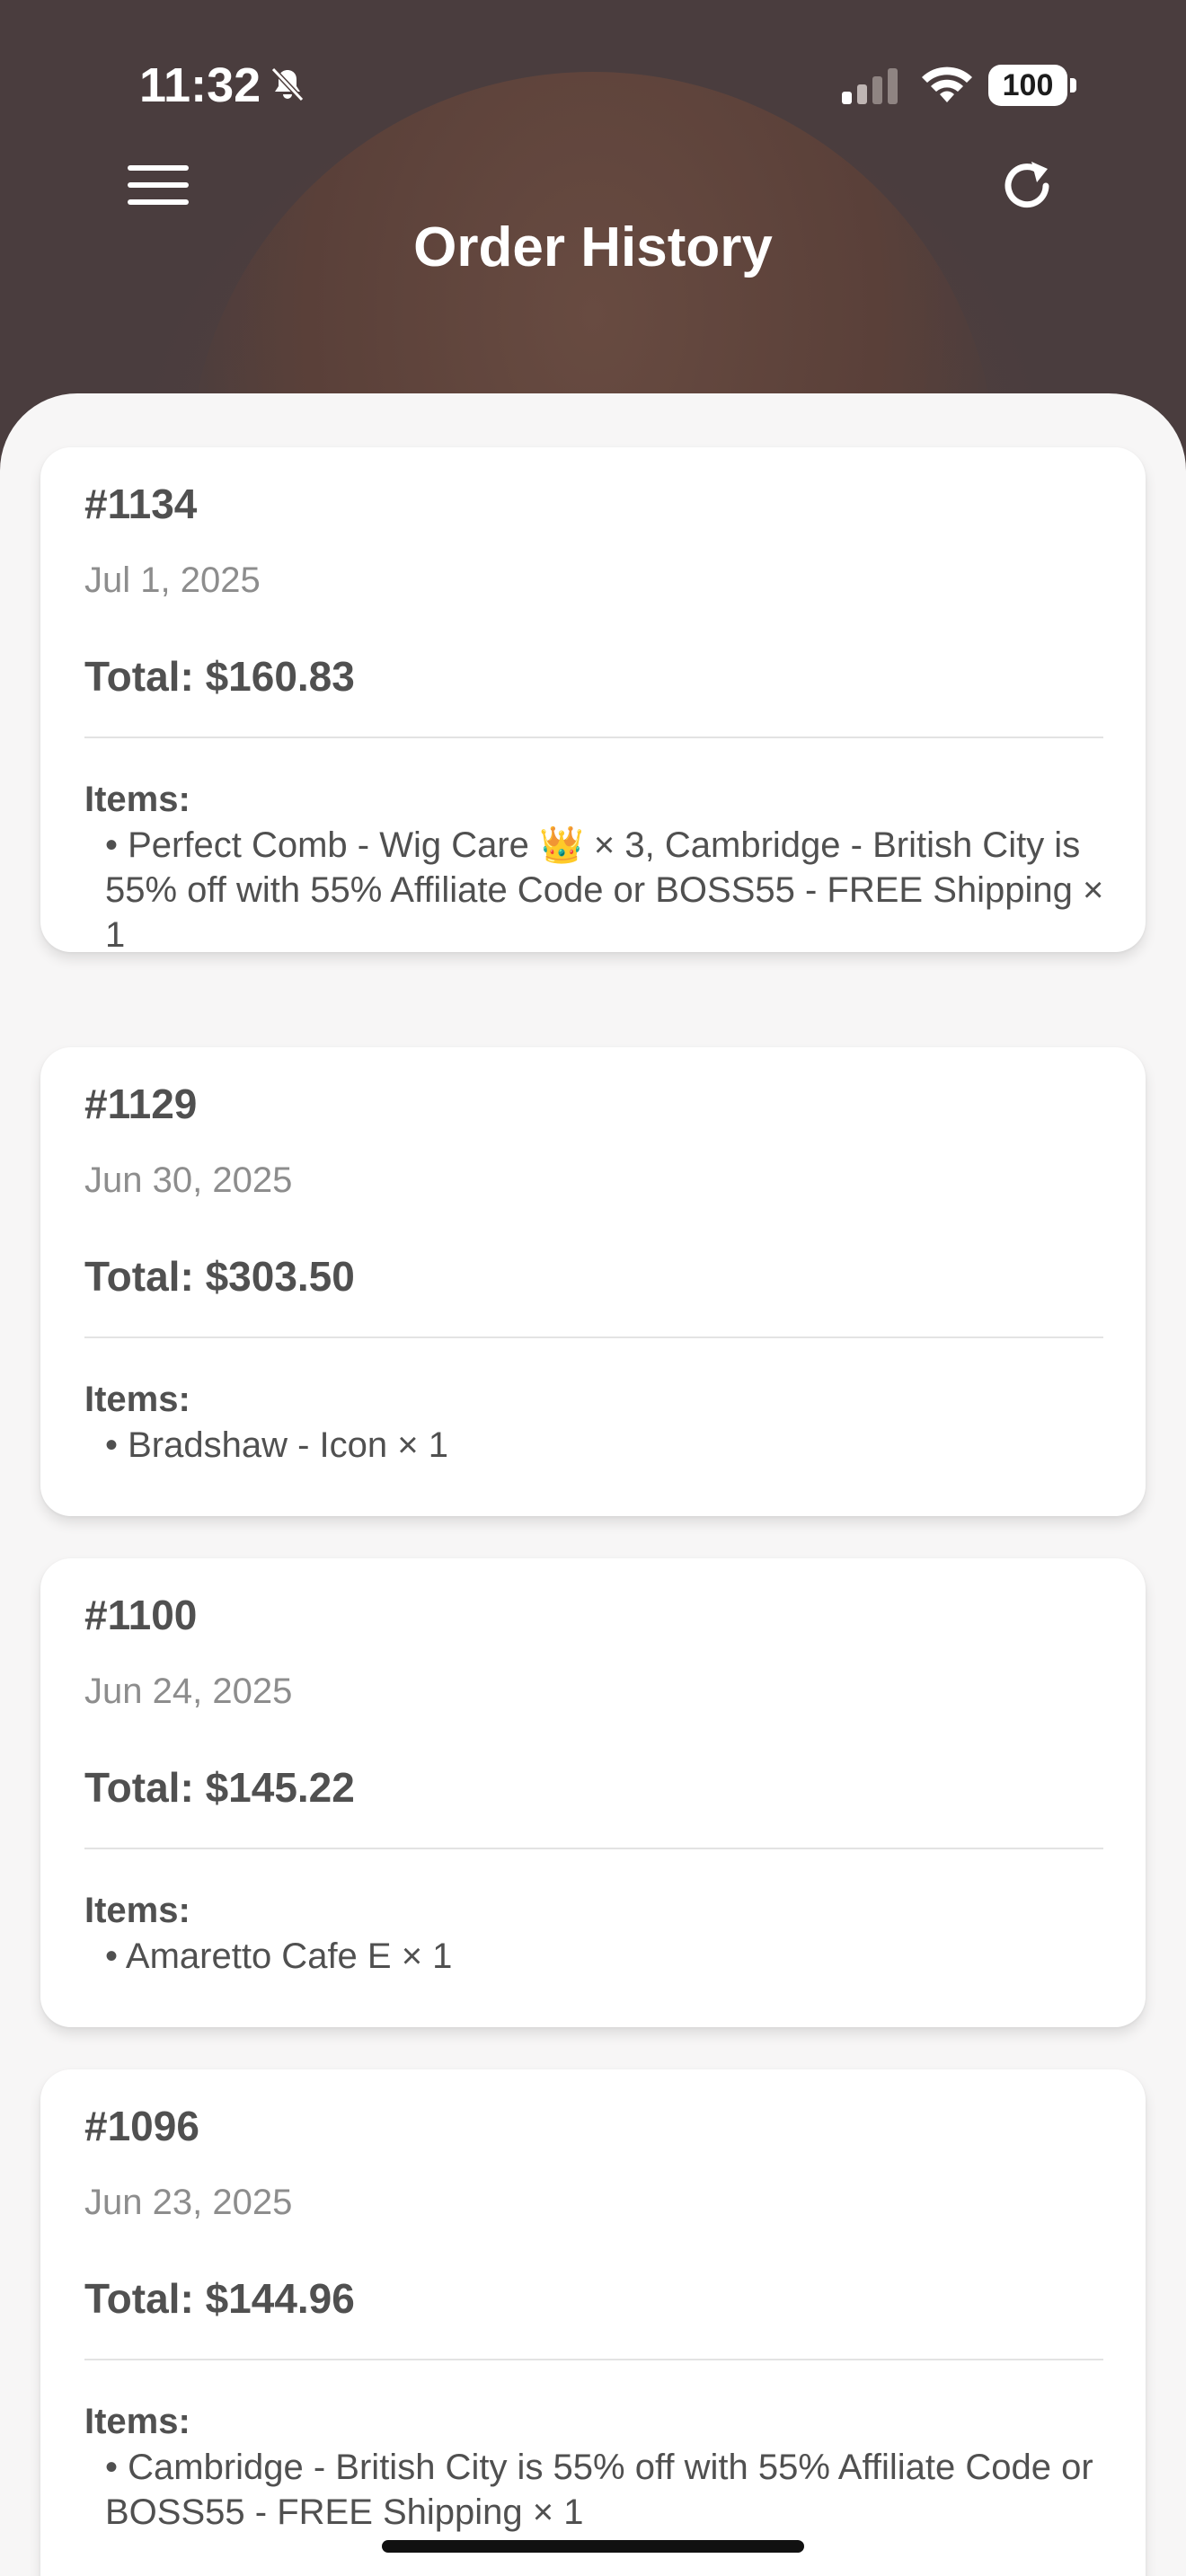  Describe the element at coordinates (172, 580) in the screenshot. I see `order-date: Jul 1, 2025` at that location.